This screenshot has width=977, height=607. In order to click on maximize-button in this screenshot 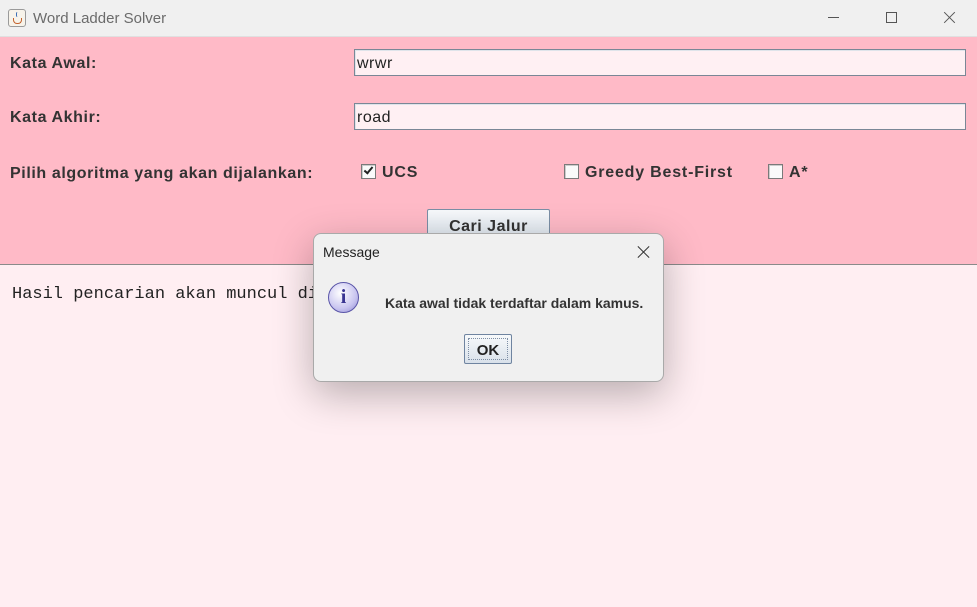, I will do `click(891, 18)`.